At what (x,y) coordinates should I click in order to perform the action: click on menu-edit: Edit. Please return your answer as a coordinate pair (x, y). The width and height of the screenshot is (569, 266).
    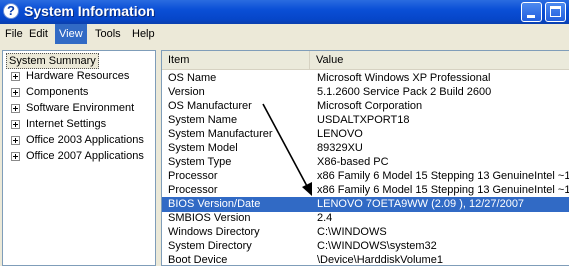
    Looking at the image, I should click on (38, 34).